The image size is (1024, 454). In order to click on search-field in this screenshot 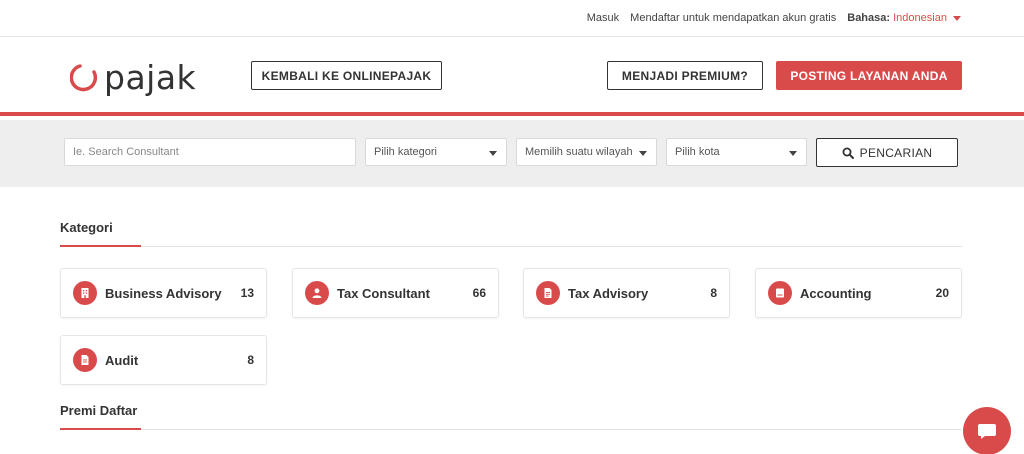, I will do `click(210, 152)`.